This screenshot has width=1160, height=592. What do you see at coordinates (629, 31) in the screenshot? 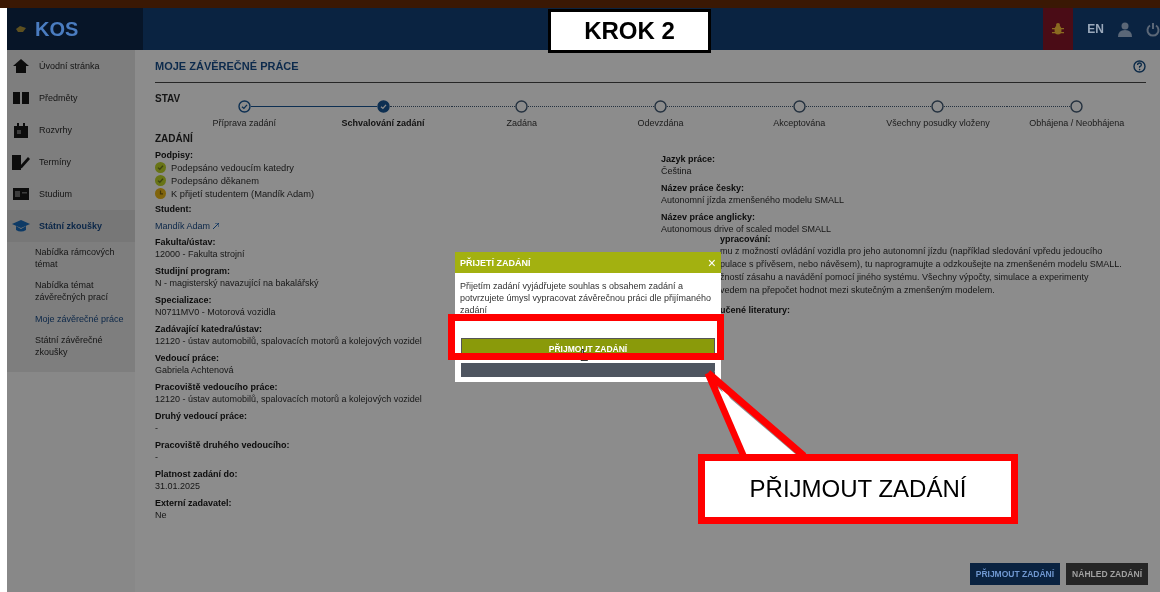
I see `step-annotation: KROK 2` at bounding box center [629, 31].